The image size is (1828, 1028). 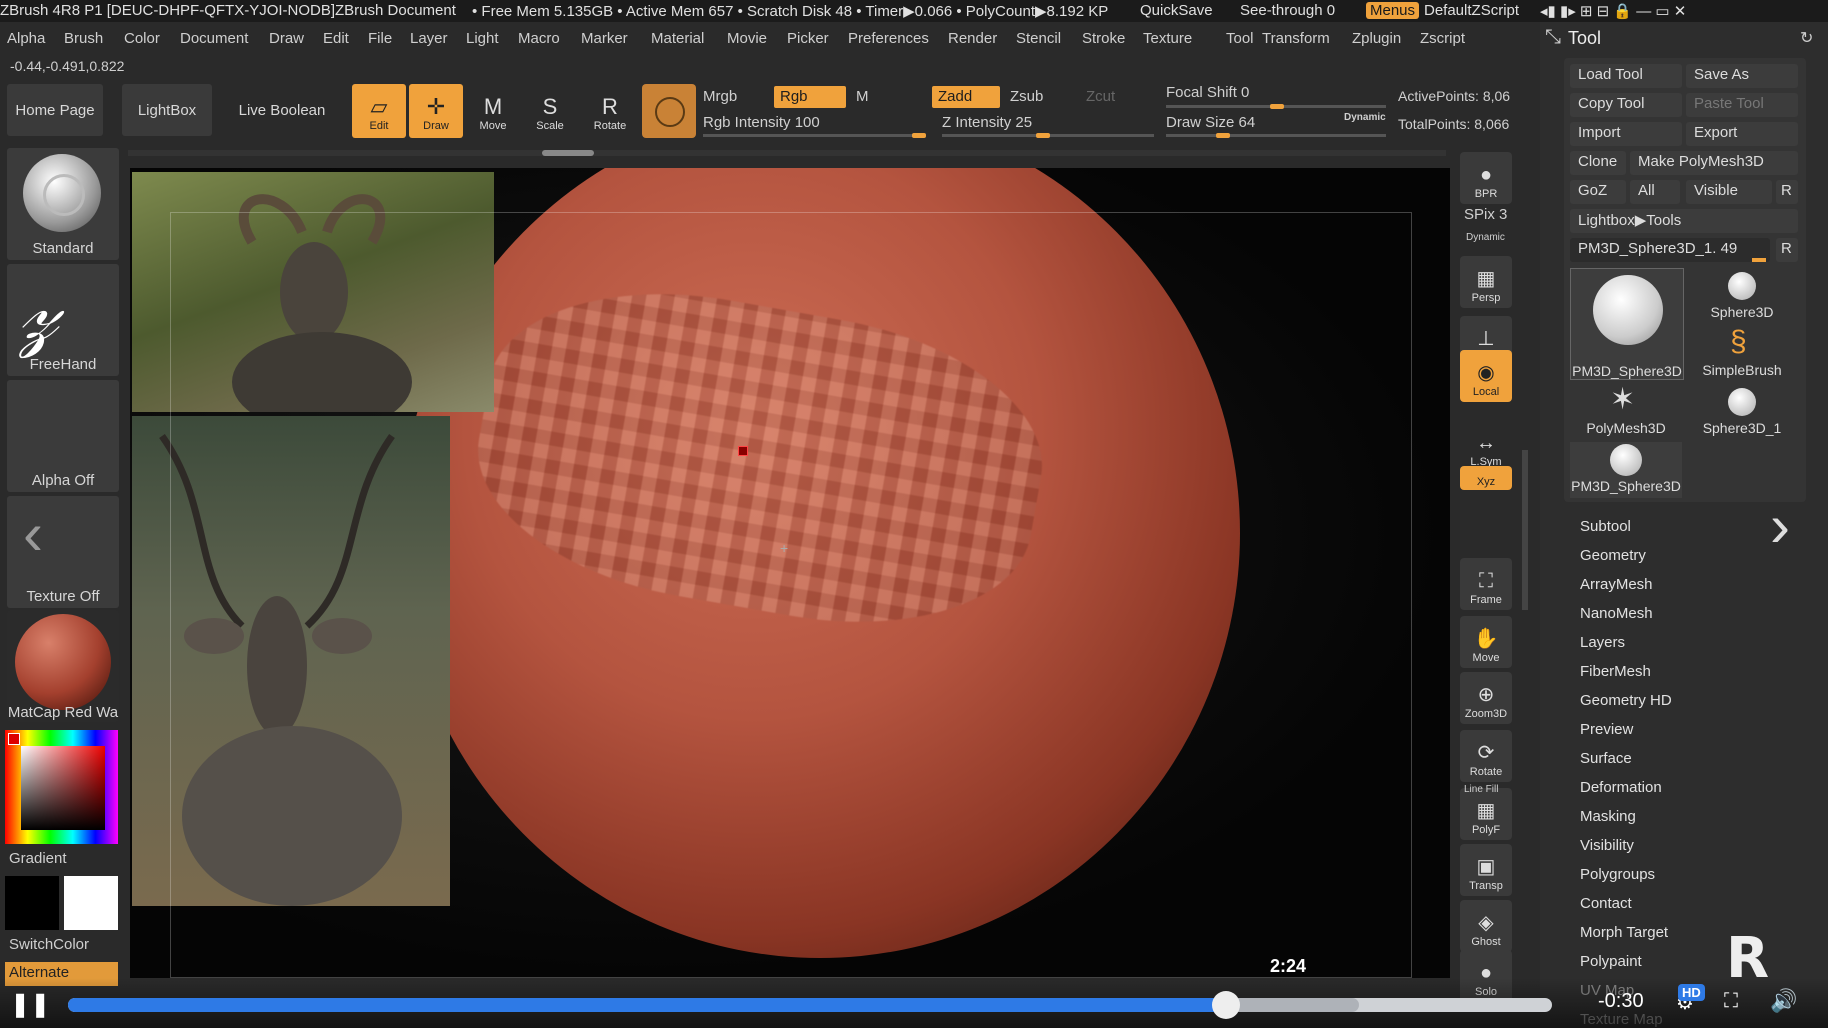 I want to click on menu-texture: Texture, so click(x=1167, y=38).